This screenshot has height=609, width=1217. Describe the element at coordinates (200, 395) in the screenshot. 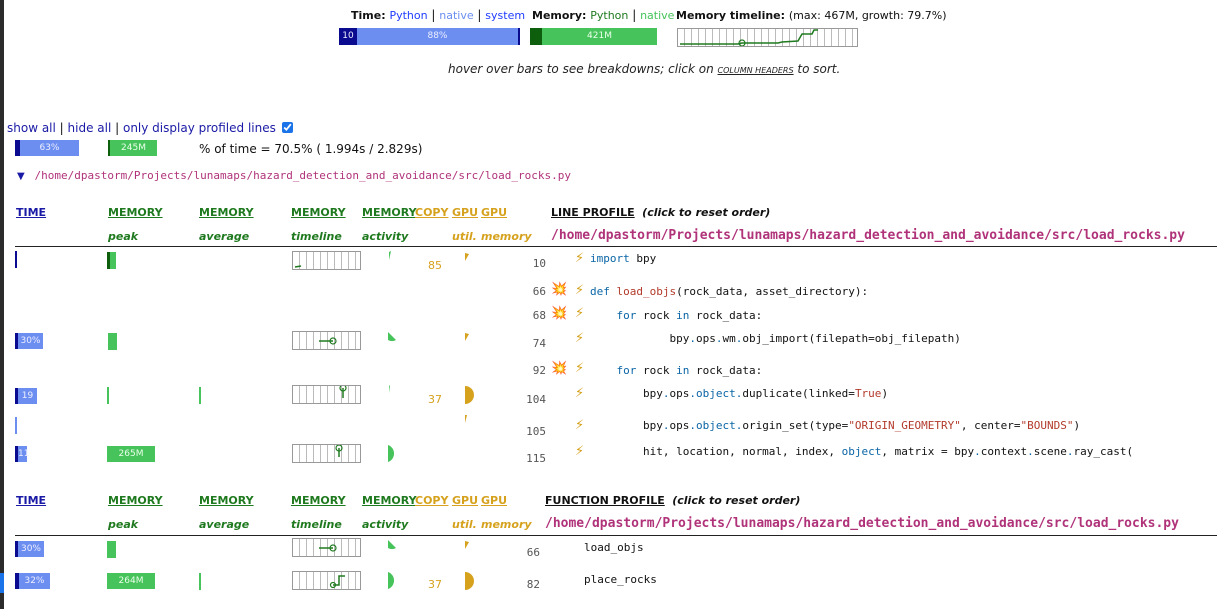

I see `memory-average-bar` at that location.